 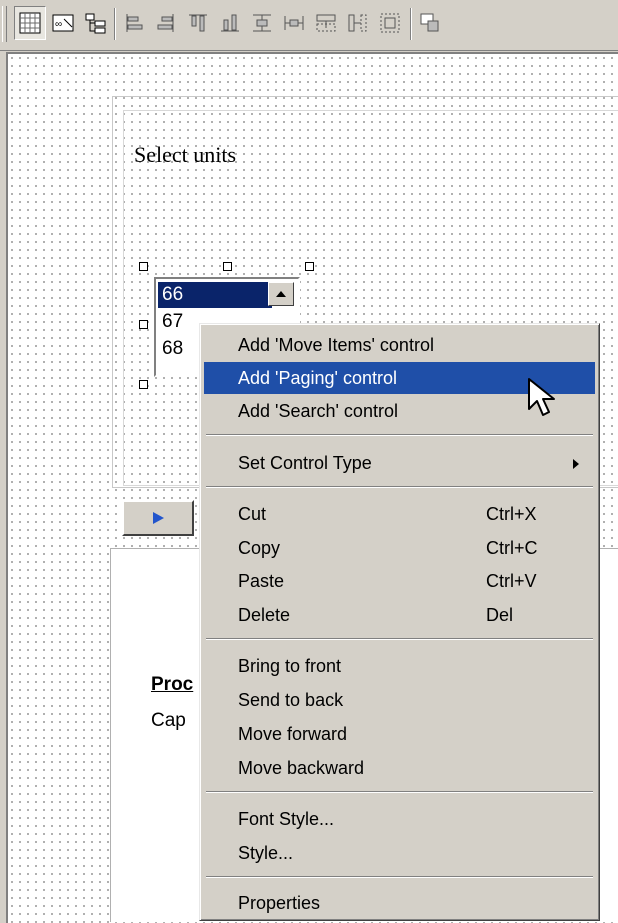 What do you see at coordinates (399, 581) in the screenshot?
I see `menu-item-paste: Paste Ctrl+V` at bounding box center [399, 581].